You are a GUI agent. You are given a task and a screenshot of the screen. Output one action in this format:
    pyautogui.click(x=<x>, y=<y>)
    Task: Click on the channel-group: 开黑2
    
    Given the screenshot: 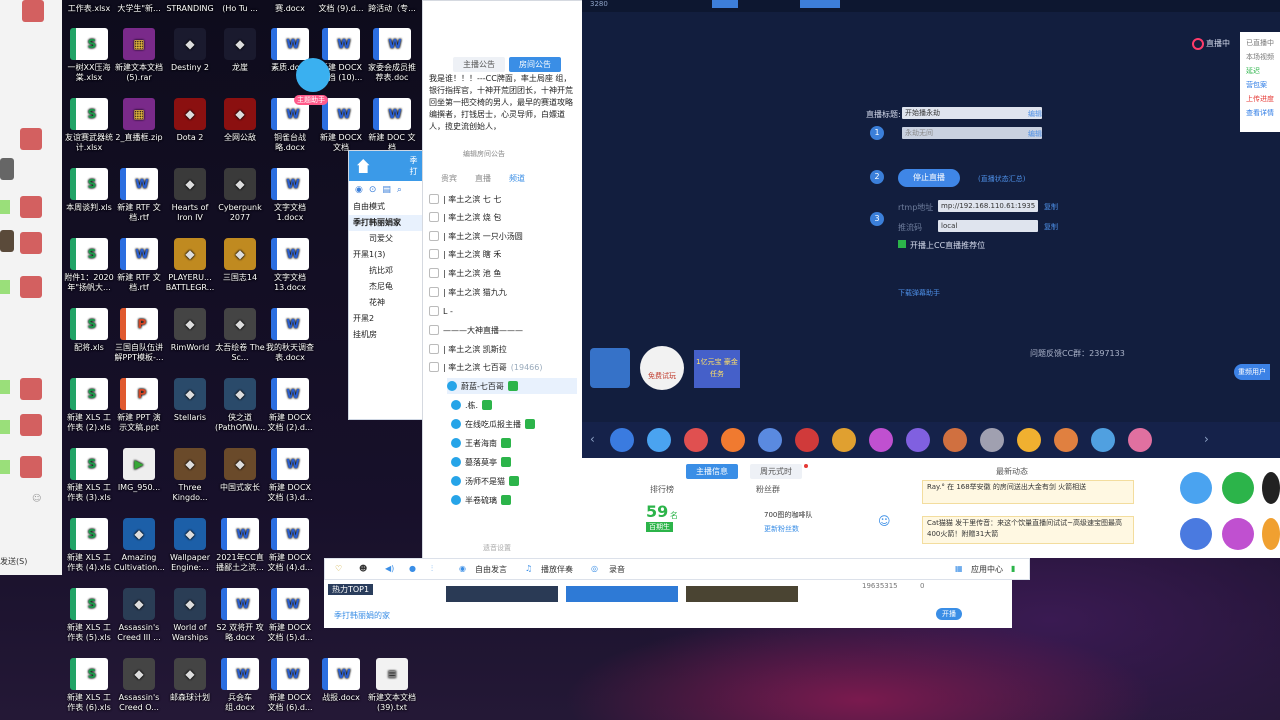 What is the action you would take?
    pyautogui.click(x=385, y=319)
    